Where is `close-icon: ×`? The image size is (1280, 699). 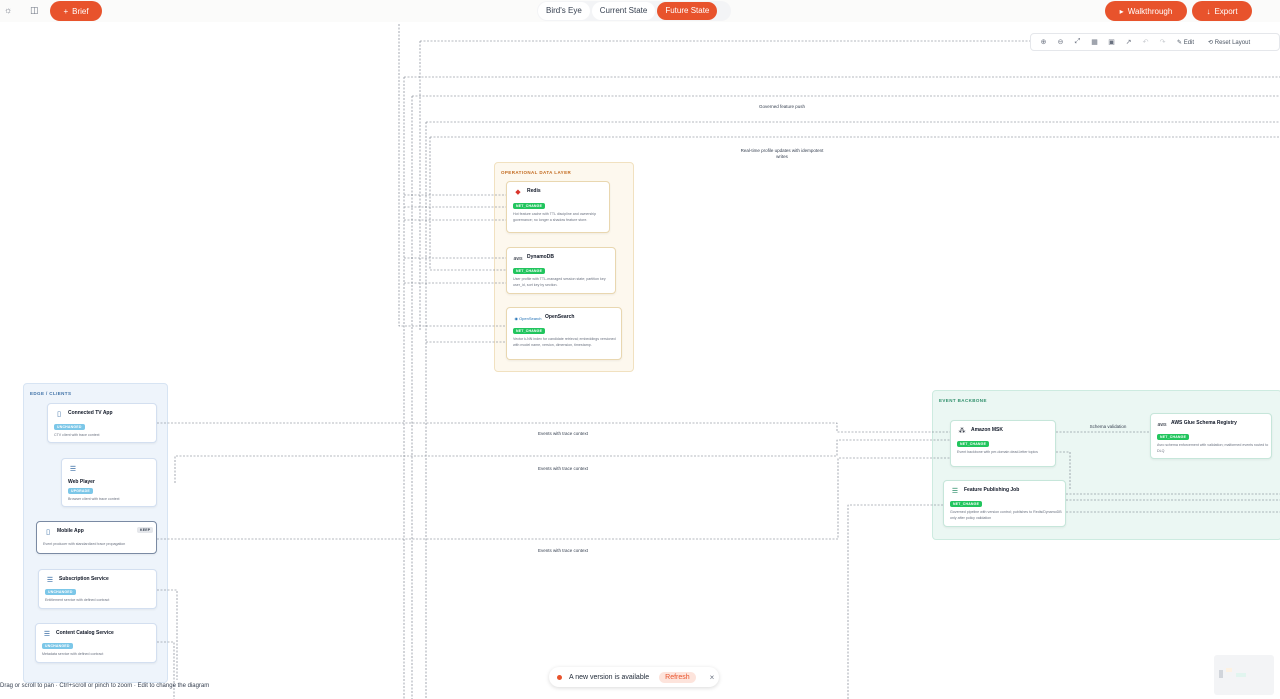
close-icon: × is located at coordinates (712, 677).